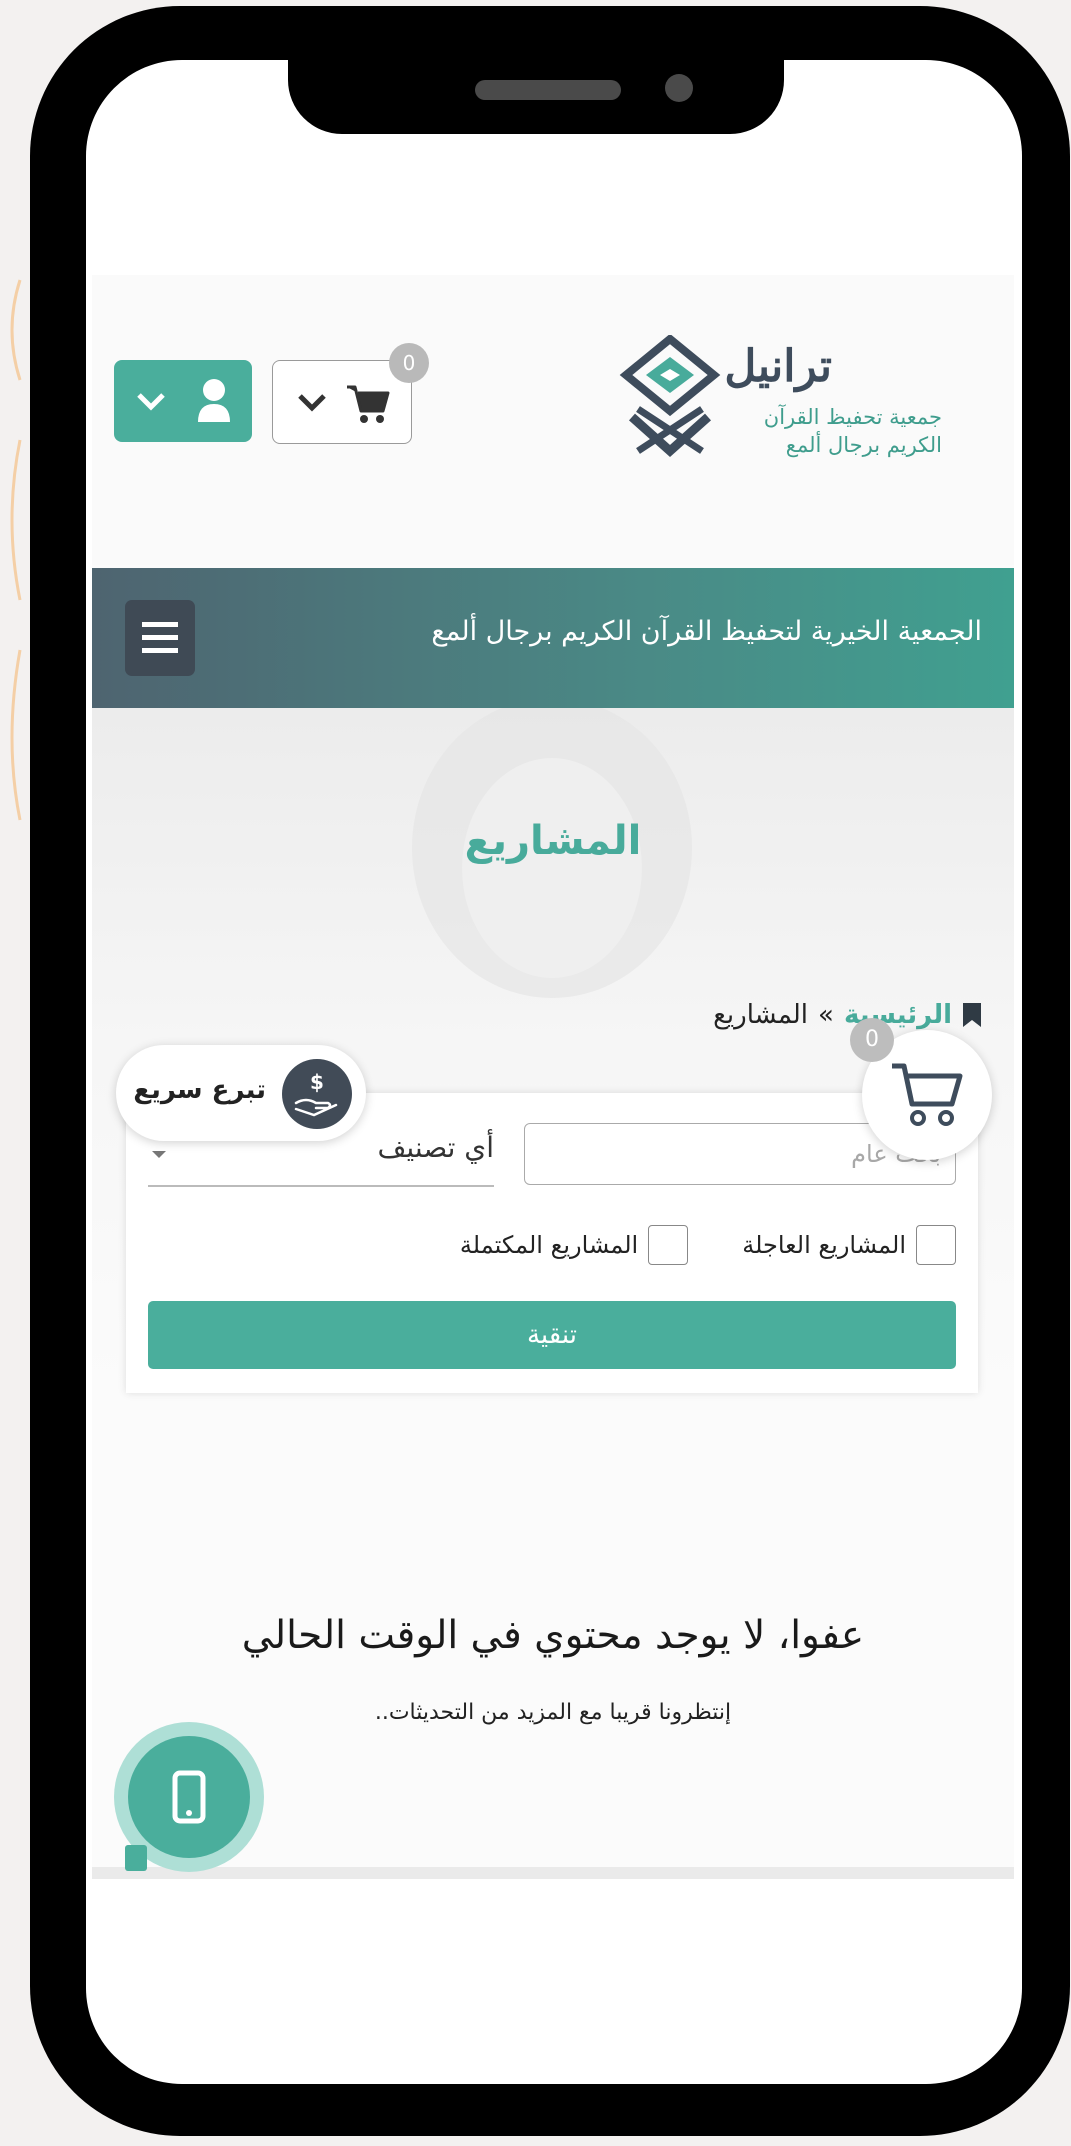  I want to click on urgent-projects-label: المشاريع العاجلة, so click(824, 1245).